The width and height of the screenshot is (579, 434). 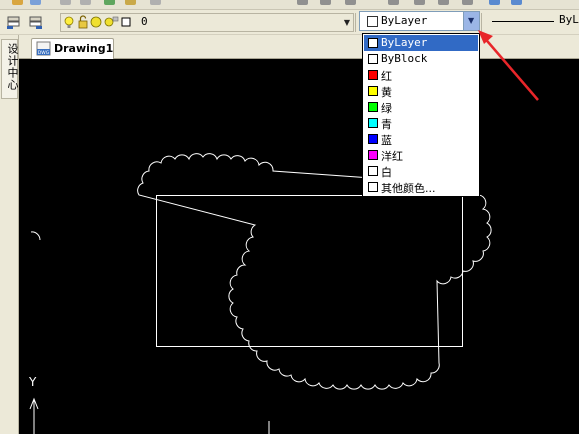 I want to click on color-option: 蓝, so click(x=421, y=139).